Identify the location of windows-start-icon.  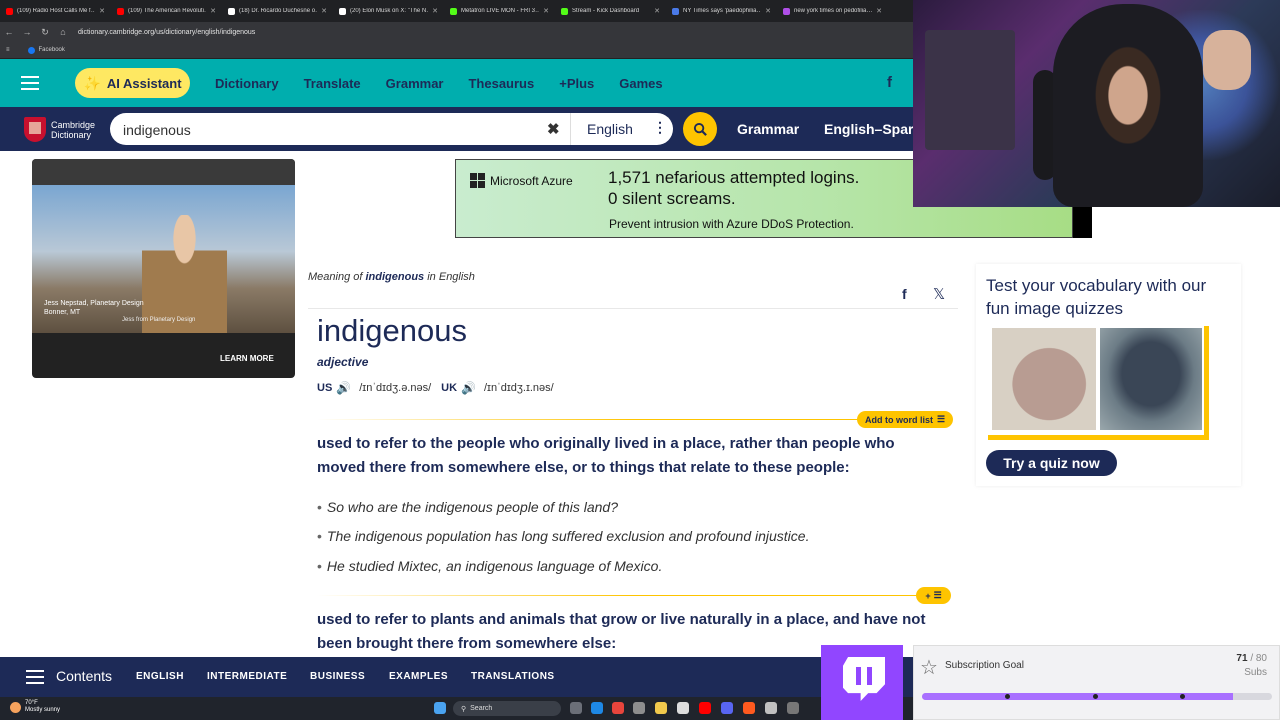
(440, 708).